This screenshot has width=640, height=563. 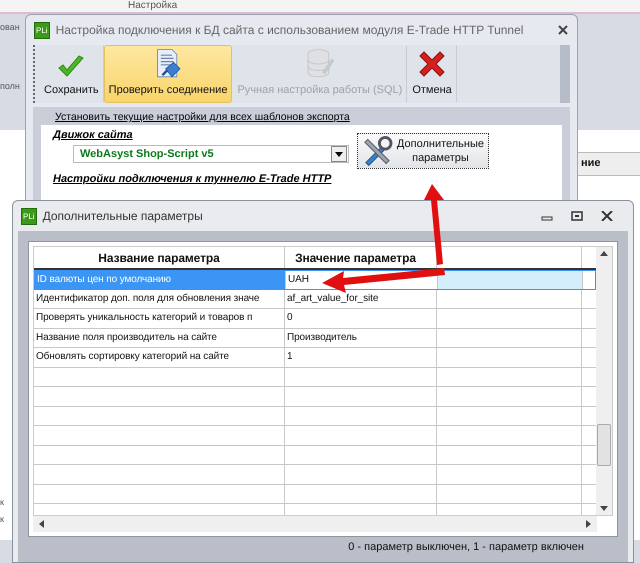 I want to click on scroll-down-icon, so click(x=604, y=508).